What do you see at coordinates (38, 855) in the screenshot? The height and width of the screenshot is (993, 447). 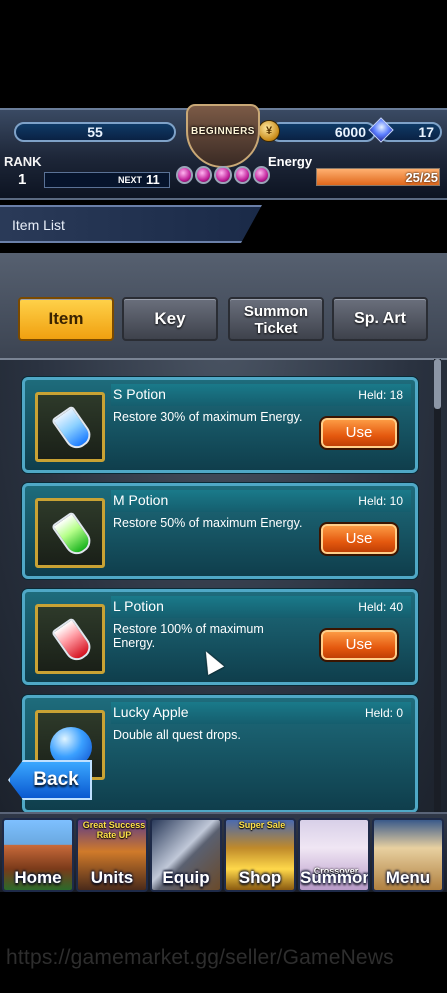 I see `nav-home-button: Home` at bounding box center [38, 855].